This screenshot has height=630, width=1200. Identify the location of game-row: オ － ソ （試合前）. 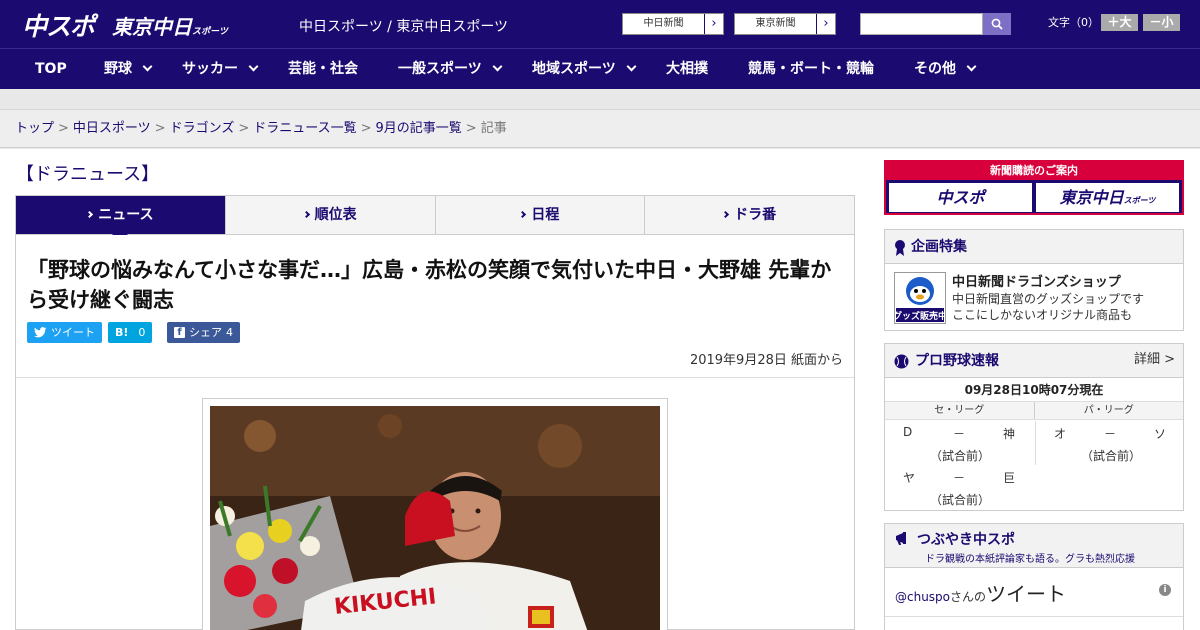
(1111, 443).